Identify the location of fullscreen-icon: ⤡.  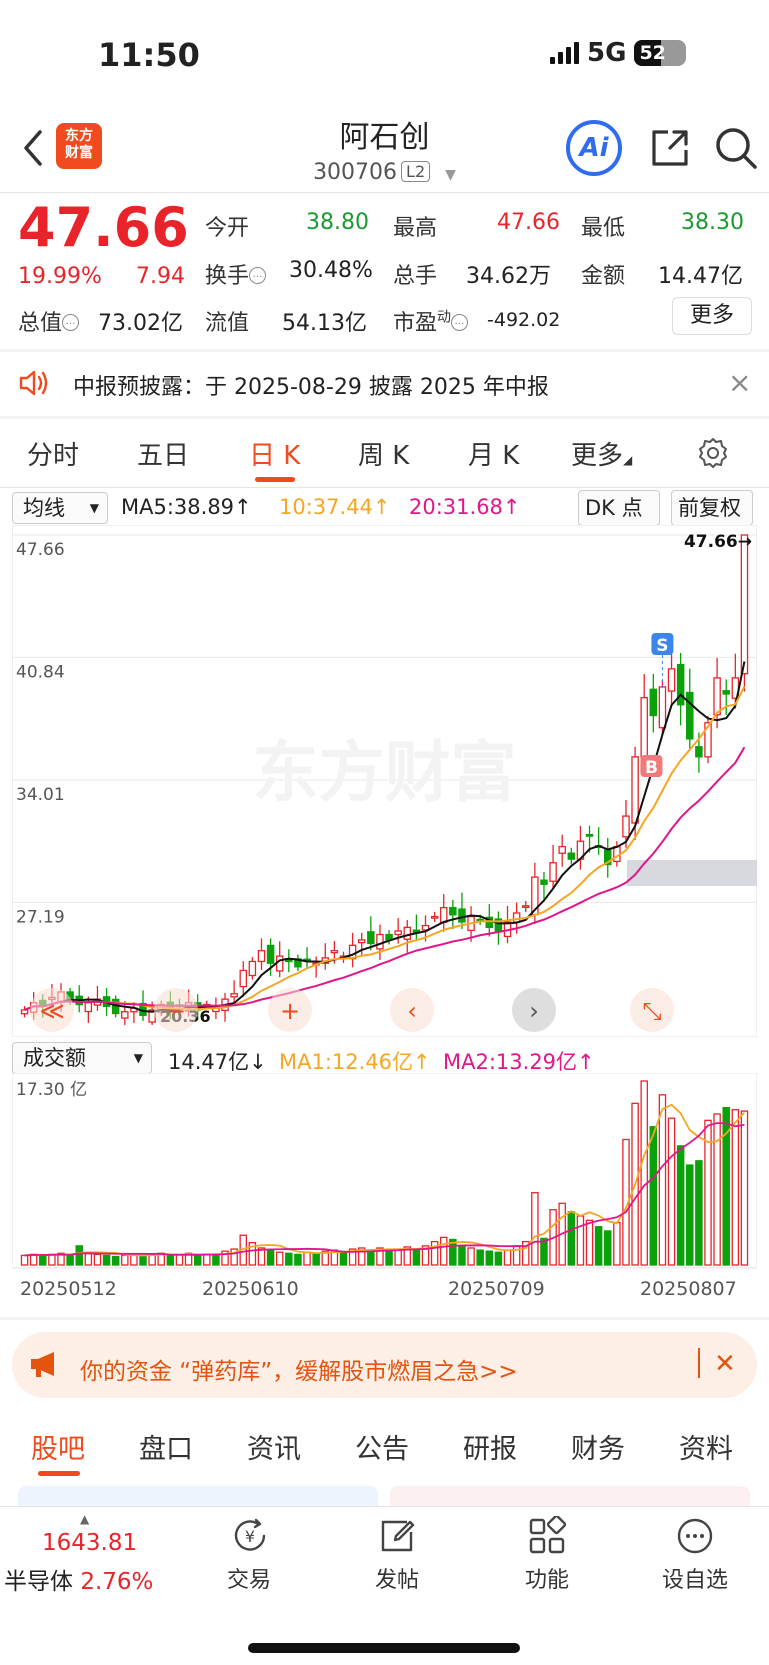
(652, 1010).